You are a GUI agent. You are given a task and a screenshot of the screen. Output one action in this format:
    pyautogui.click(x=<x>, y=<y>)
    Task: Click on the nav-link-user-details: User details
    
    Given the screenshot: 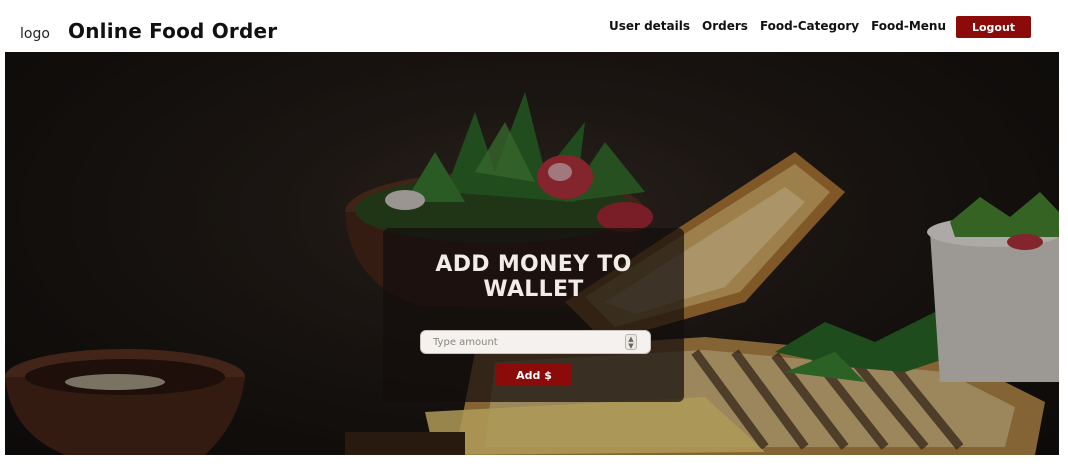 What is the action you would take?
    pyautogui.click(x=649, y=26)
    